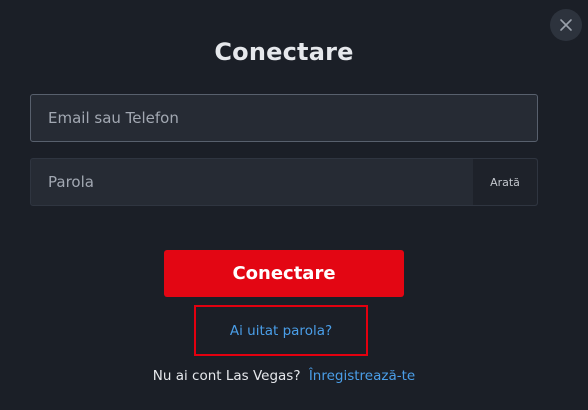  I want to click on signup-prompt: Nu ai cont Las Vegas? Înregistrează-te, so click(284, 376).